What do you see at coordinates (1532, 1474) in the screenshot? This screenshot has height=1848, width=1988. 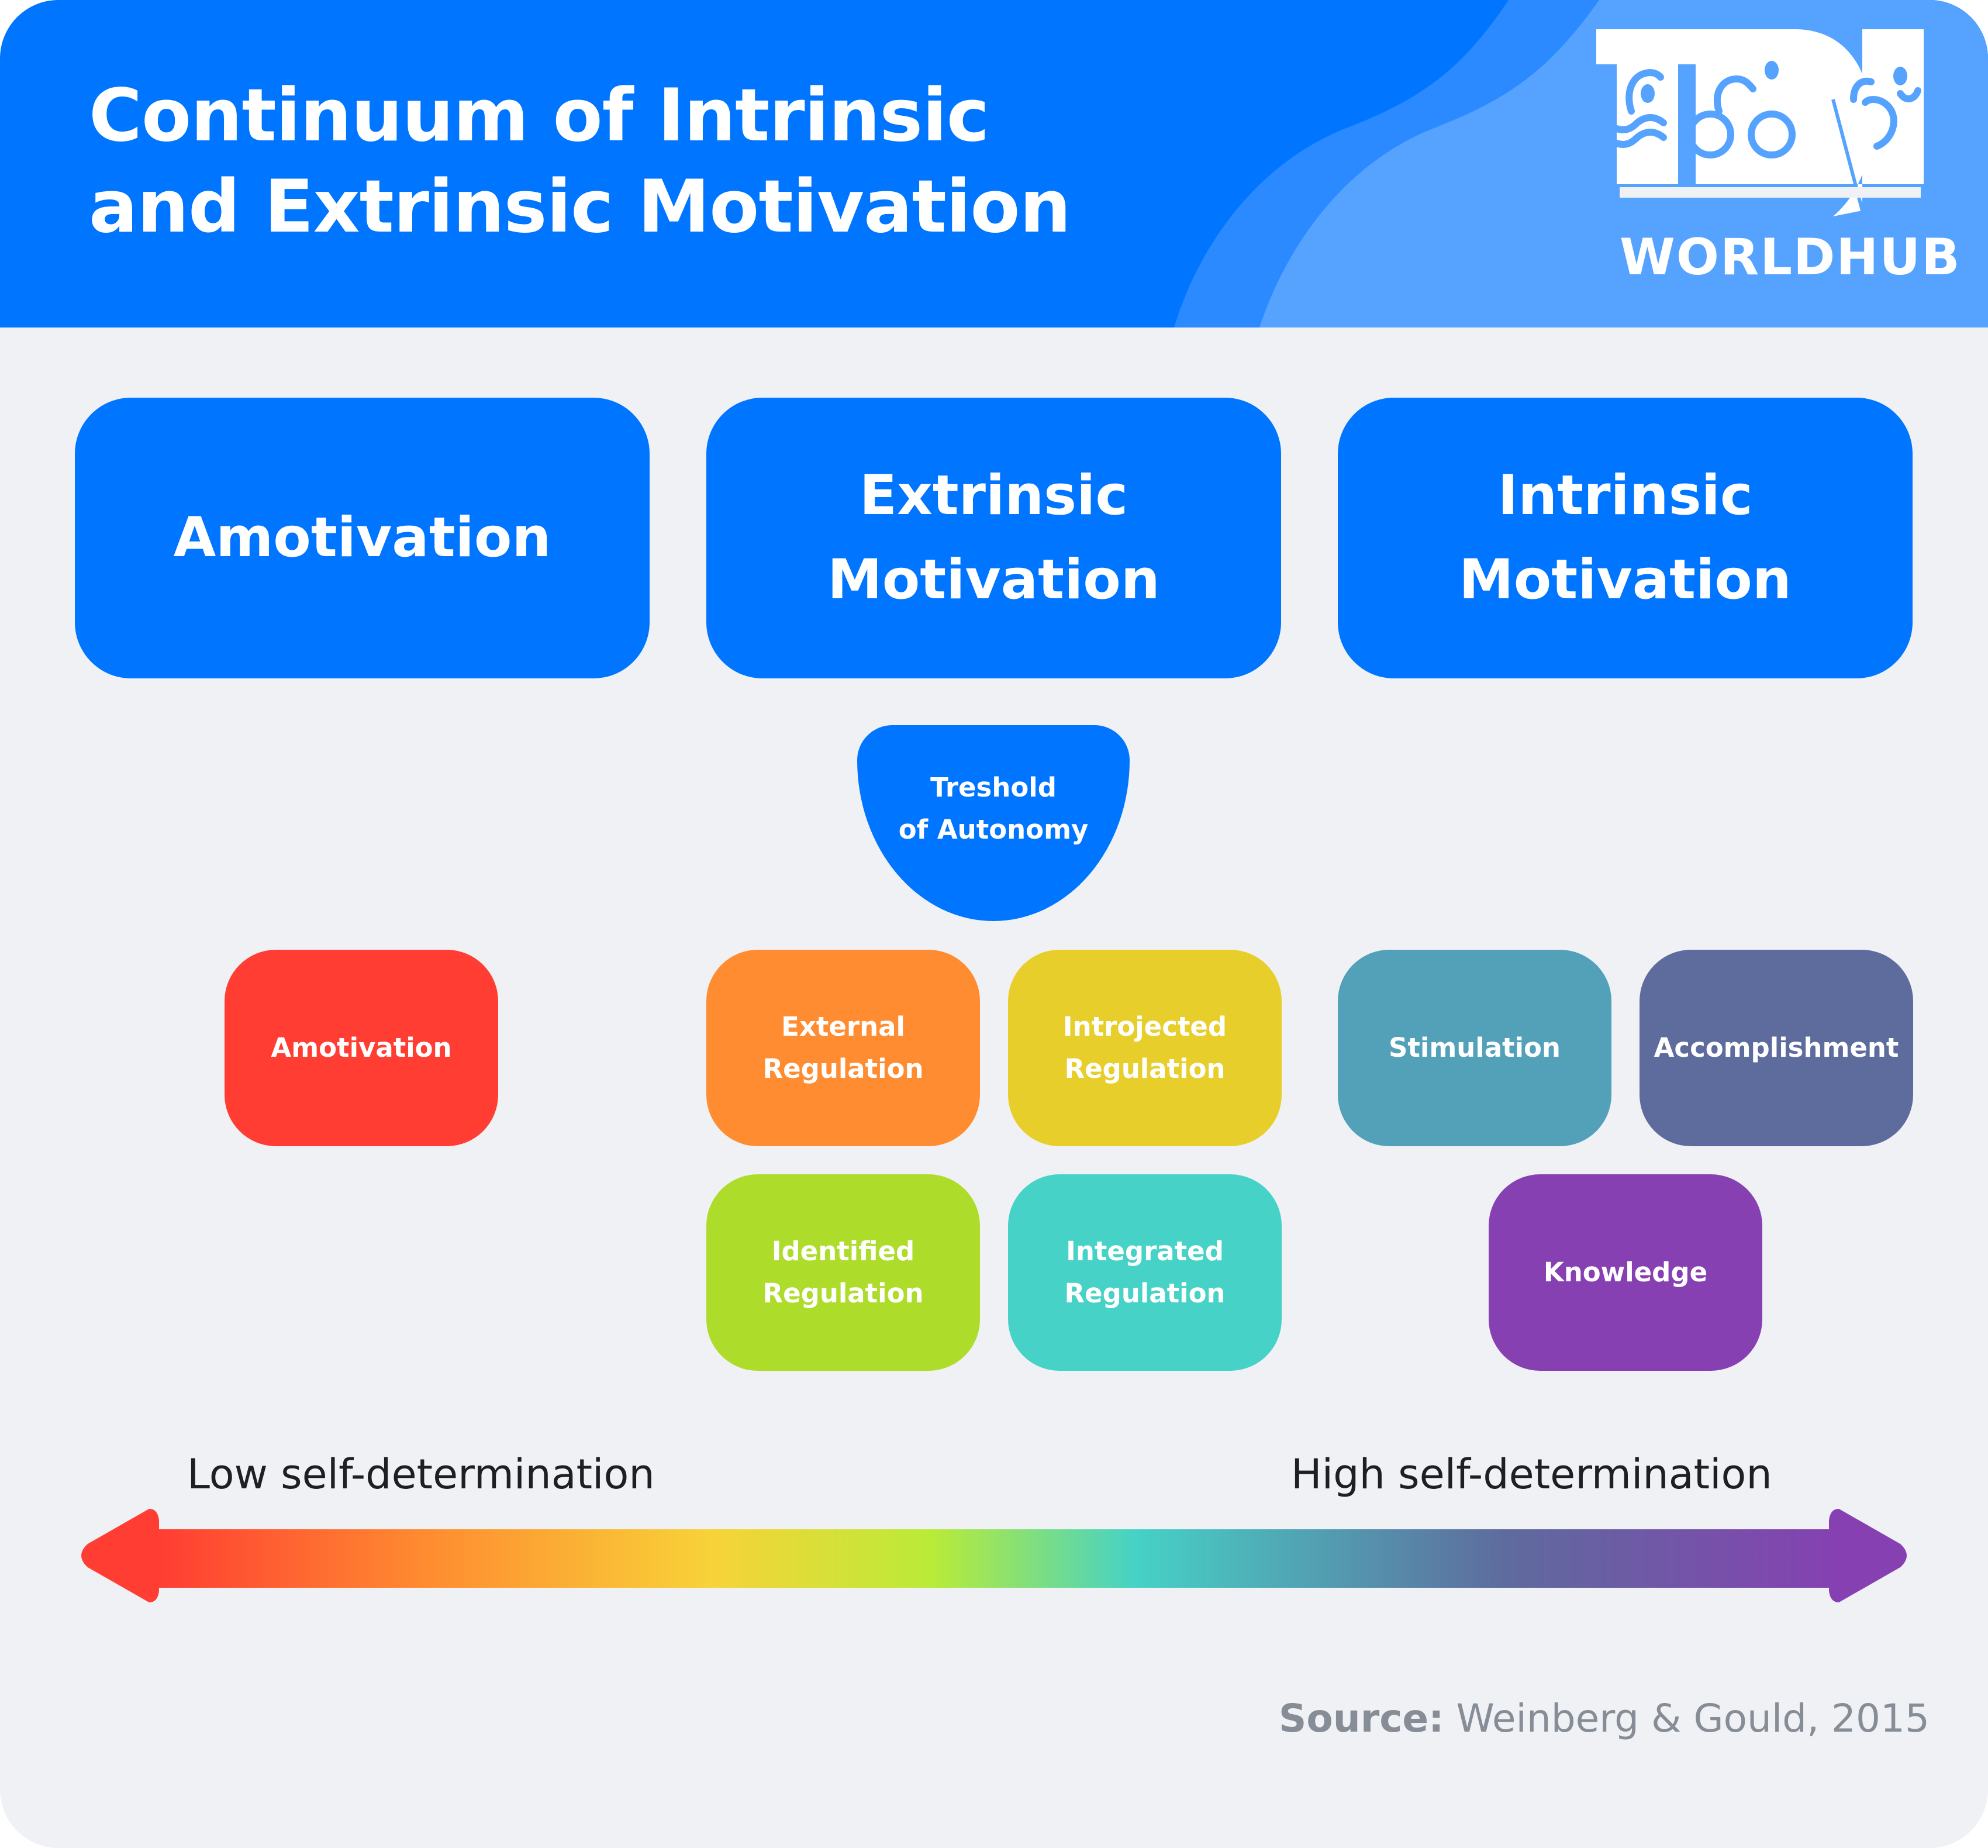 I see `high-self-determination-label: High self-determination` at bounding box center [1532, 1474].